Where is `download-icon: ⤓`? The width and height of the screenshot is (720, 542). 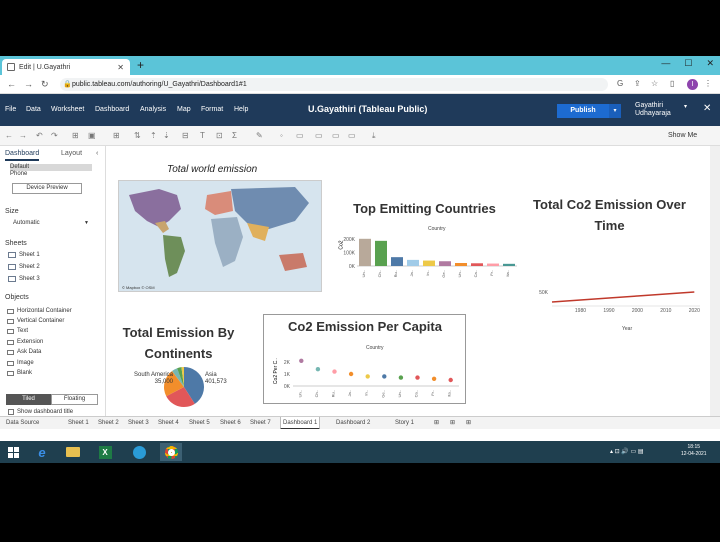
download-icon: ⤓ is located at coordinates (374, 136).